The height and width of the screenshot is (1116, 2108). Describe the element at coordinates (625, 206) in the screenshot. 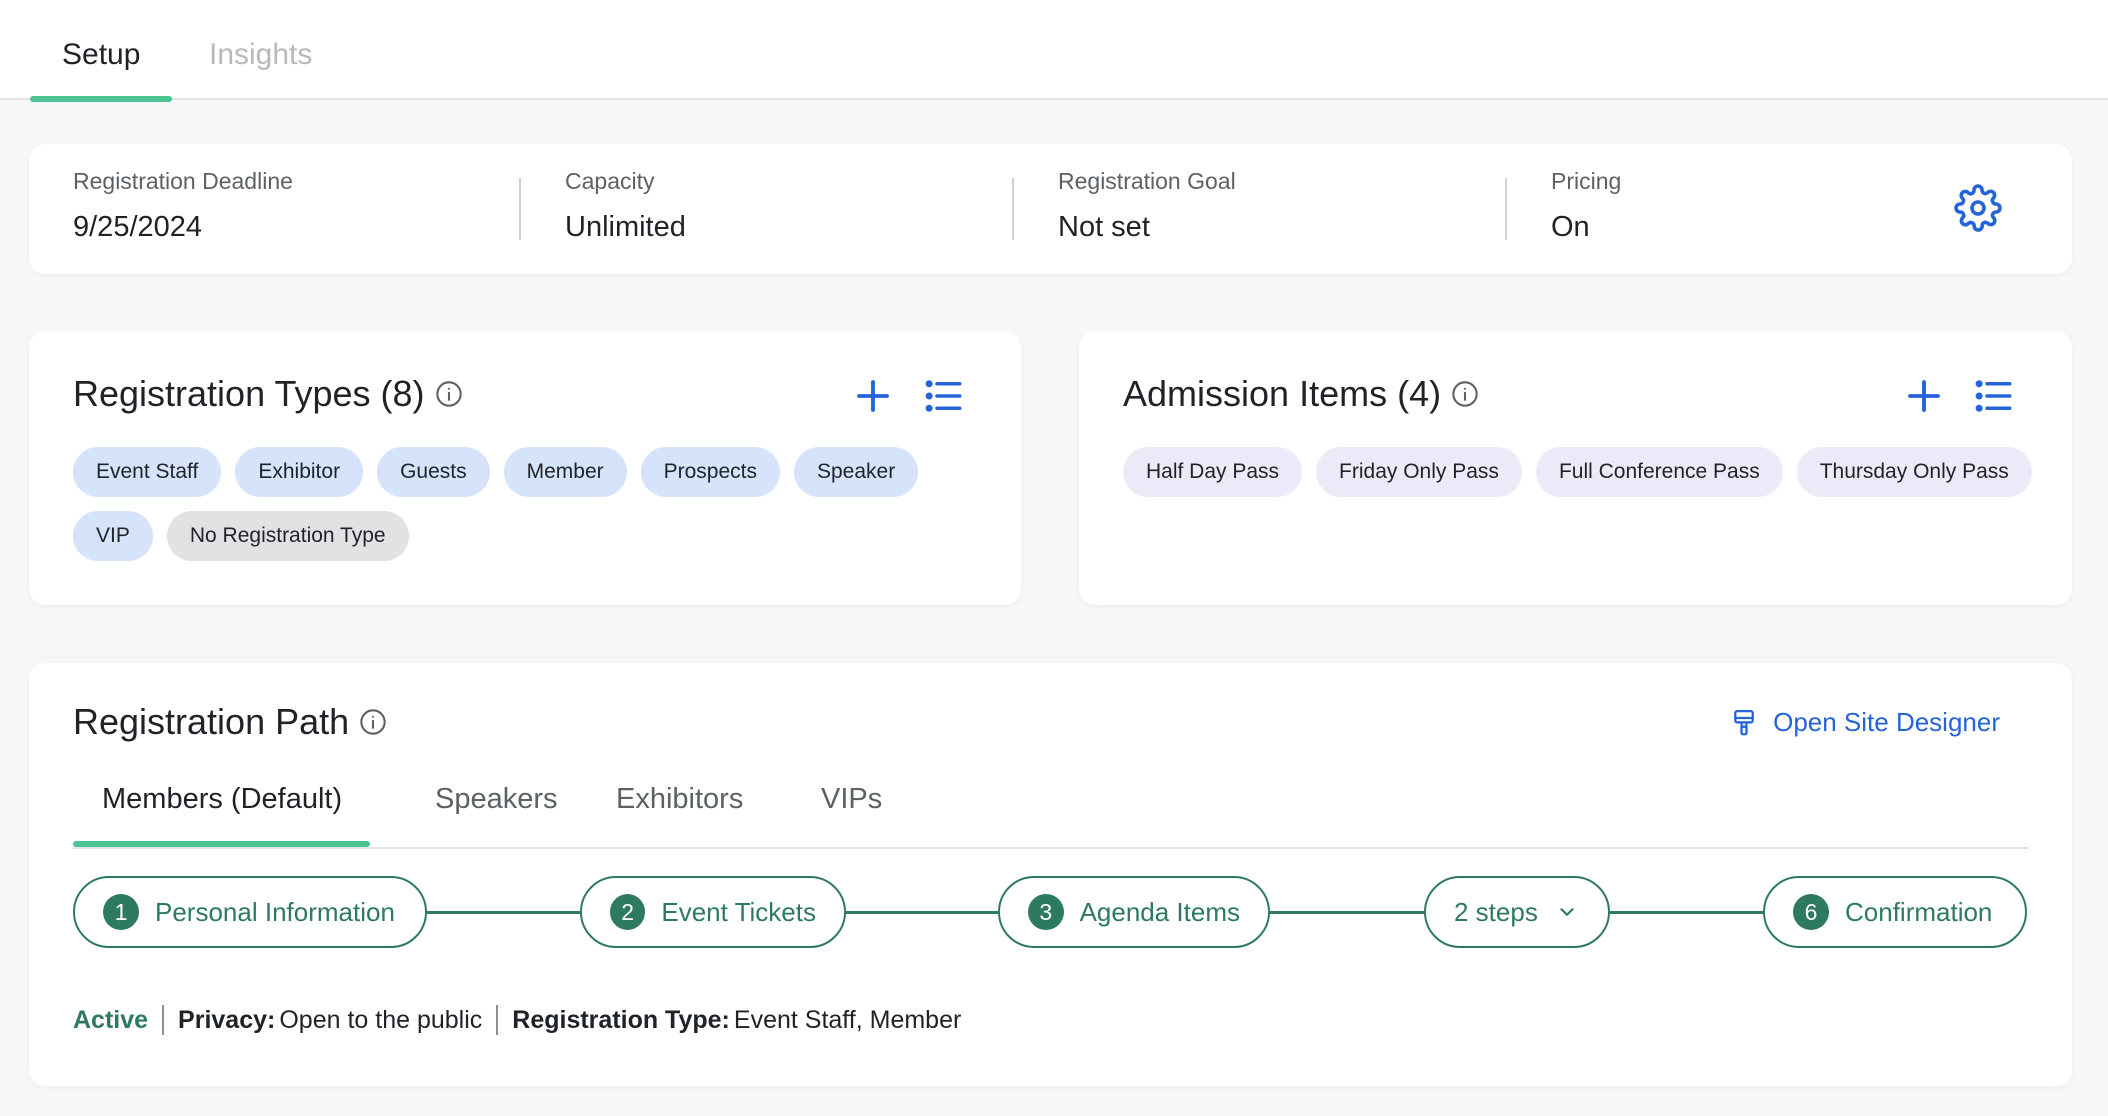

I see `summary-capacity: Capacity Unlimited` at that location.